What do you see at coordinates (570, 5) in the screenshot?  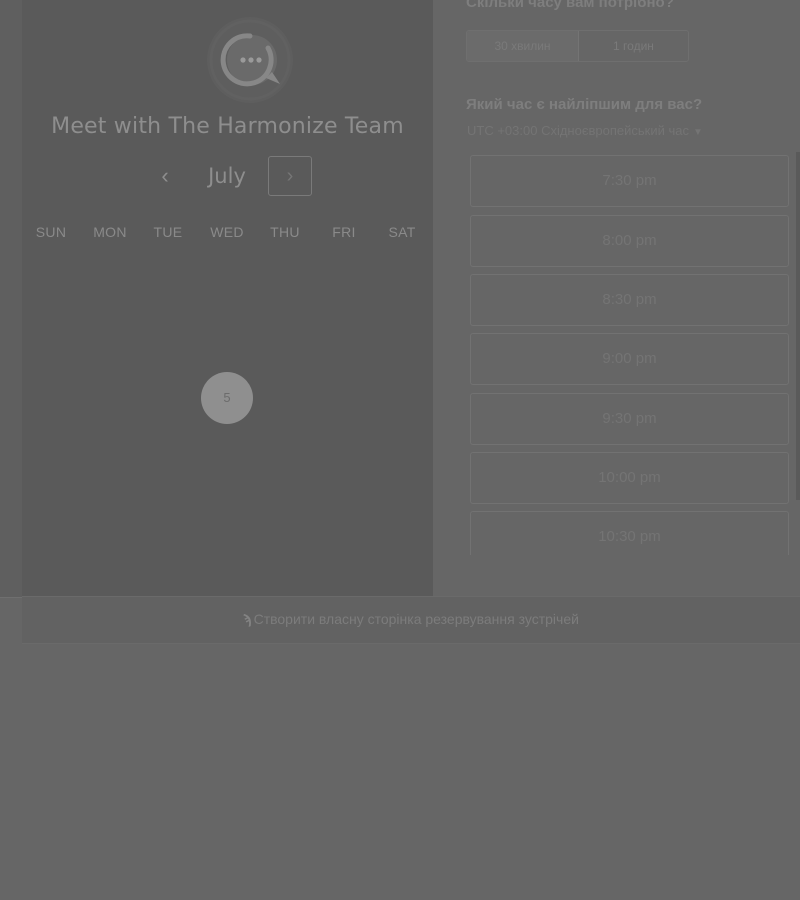 I see `duration-heading: Скільки часу вам потрібно?` at bounding box center [570, 5].